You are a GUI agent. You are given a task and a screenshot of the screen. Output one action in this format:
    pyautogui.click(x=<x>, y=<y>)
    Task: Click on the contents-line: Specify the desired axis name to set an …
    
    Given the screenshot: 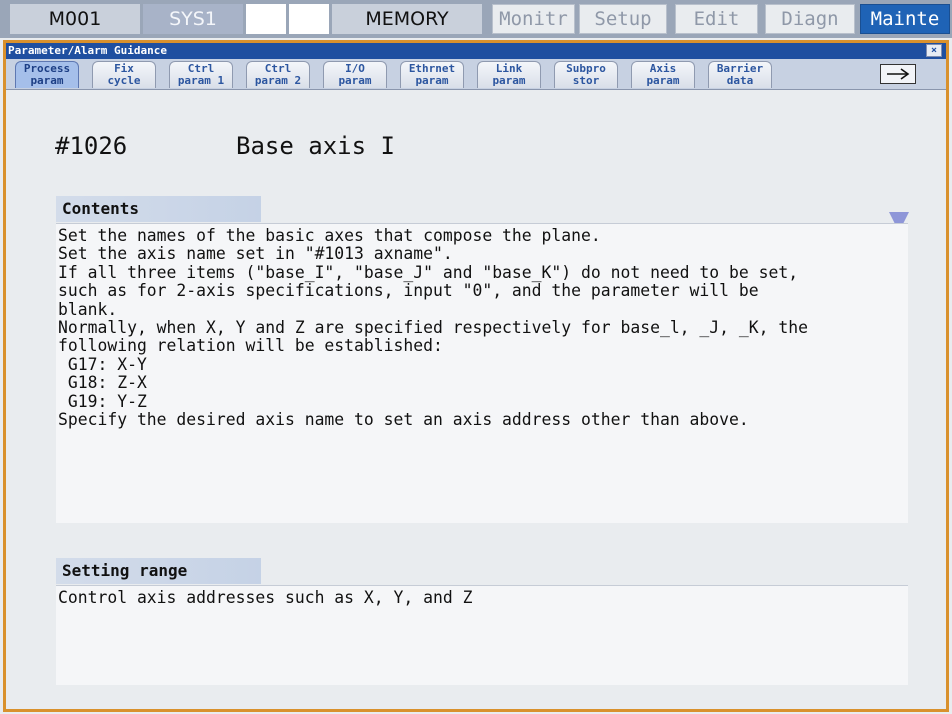 What is the action you would take?
    pyautogui.click(x=403, y=420)
    